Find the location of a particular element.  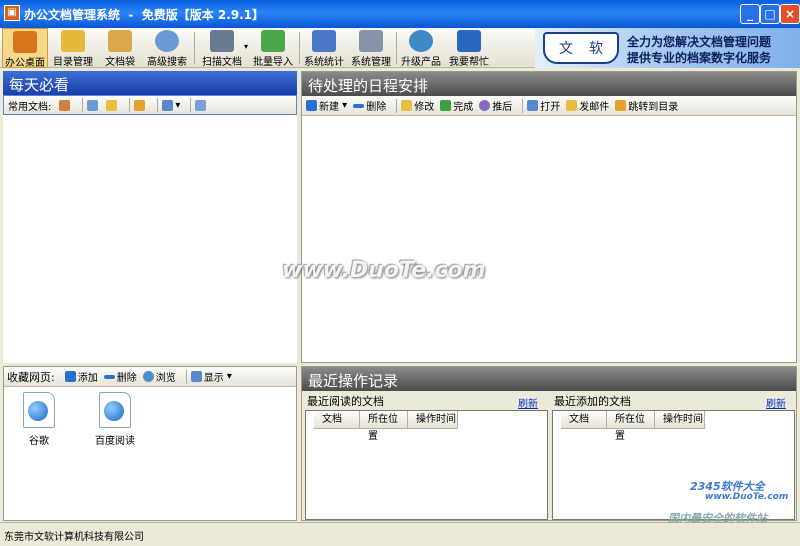

browser-icon is located at coordinates (148, 376).